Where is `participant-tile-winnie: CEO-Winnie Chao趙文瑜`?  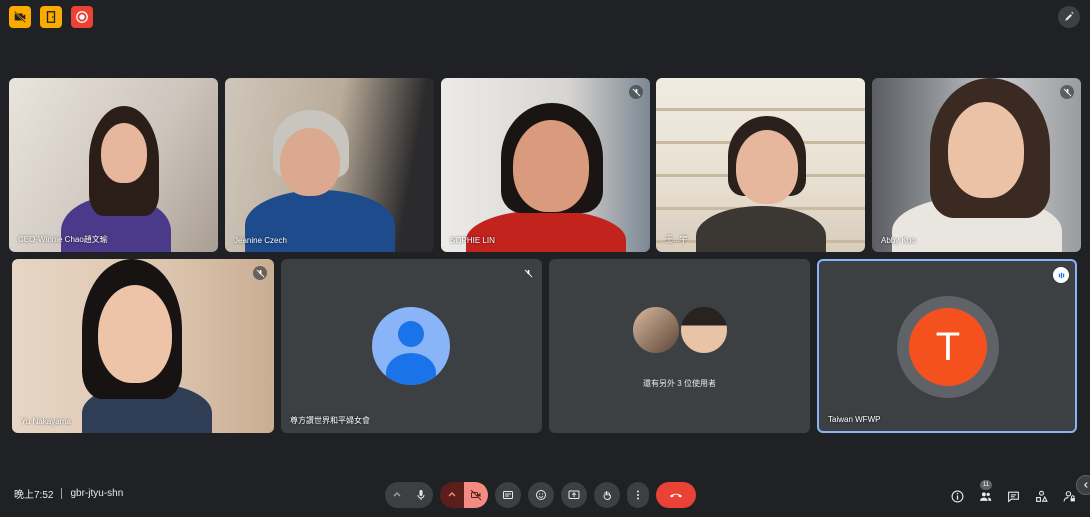 participant-tile-winnie: CEO-Winnie Chao趙文瑜 is located at coordinates (113, 165).